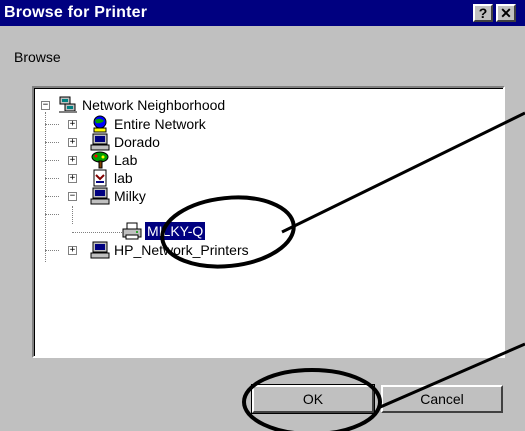 Image resolution: width=525 pixels, height=431 pixels. I want to click on ok-button: OK, so click(313, 399).